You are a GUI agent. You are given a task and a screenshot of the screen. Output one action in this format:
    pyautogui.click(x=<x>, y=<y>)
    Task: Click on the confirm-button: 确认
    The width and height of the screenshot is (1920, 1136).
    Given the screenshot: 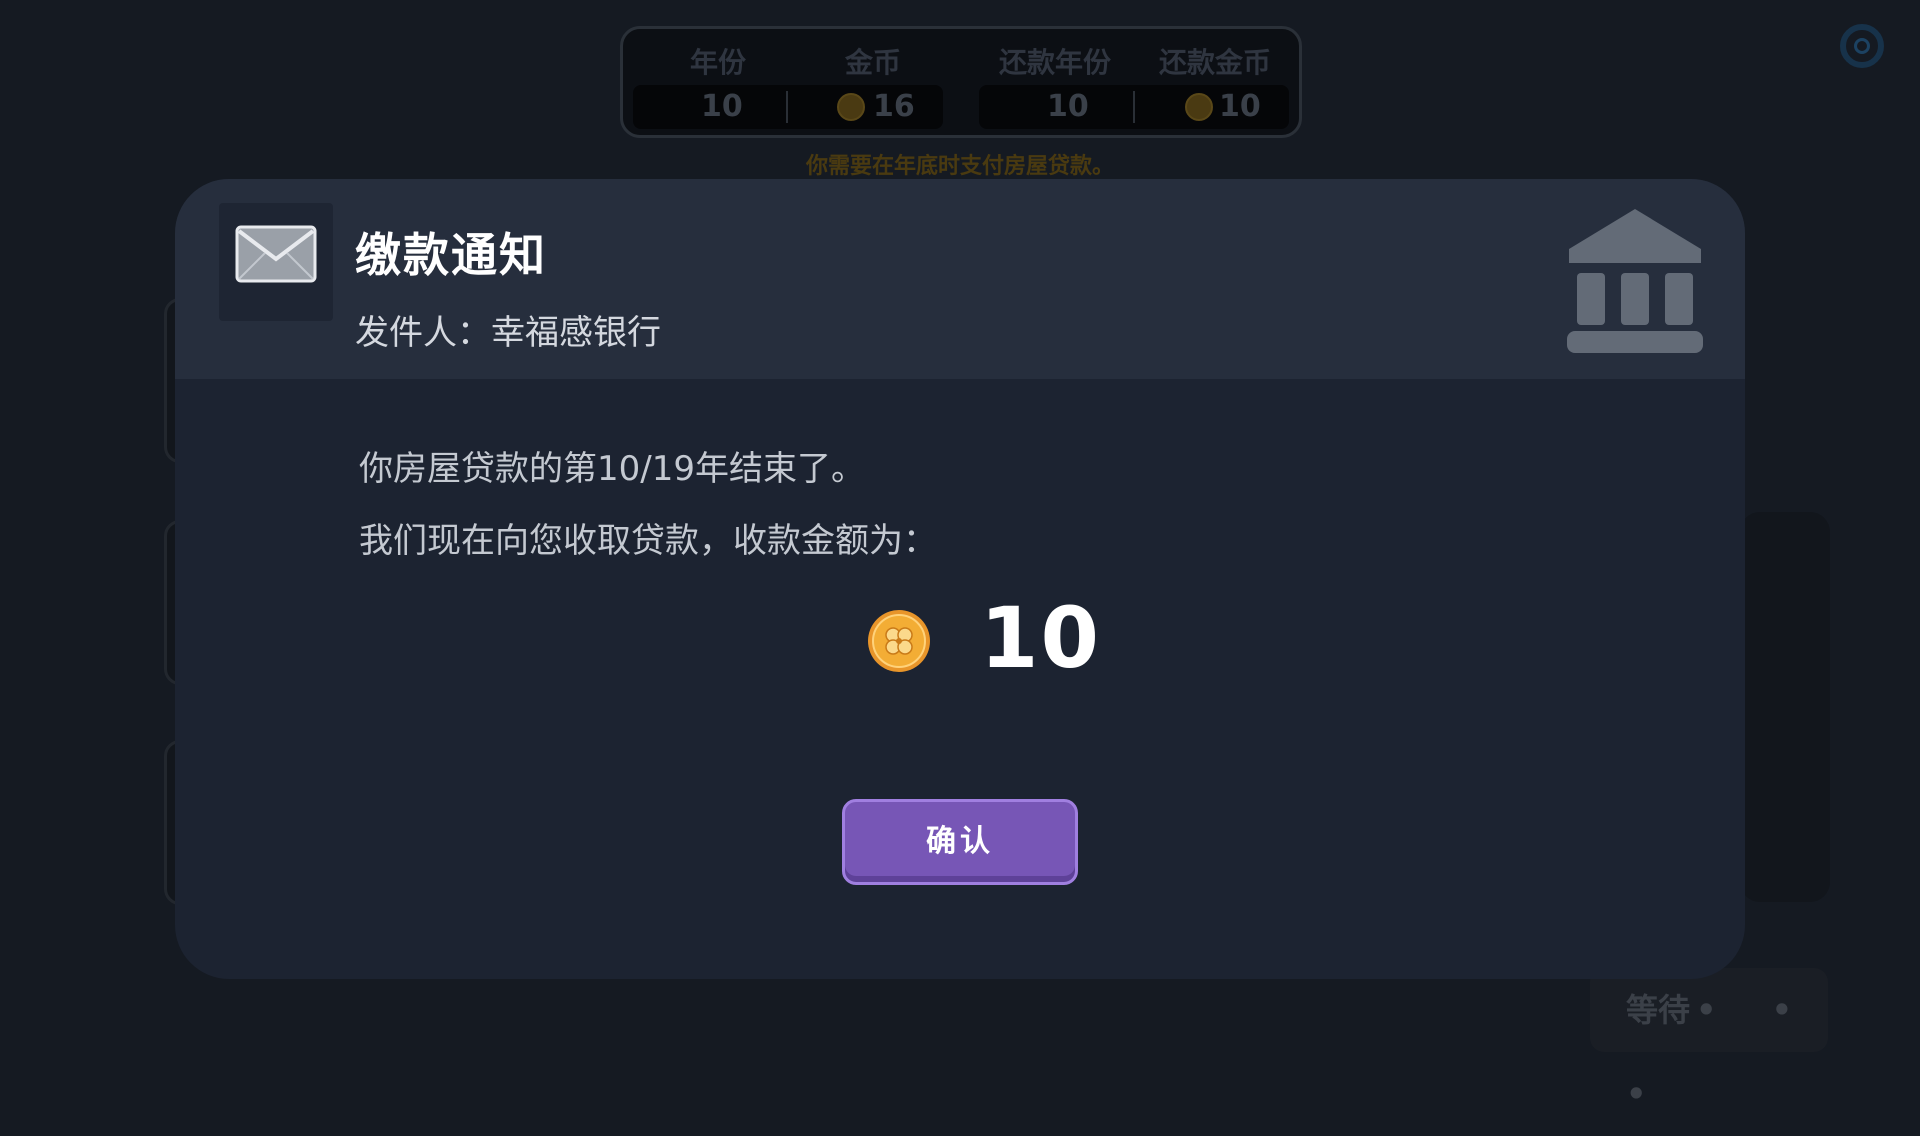 What is the action you would take?
    pyautogui.click(x=960, y=842)
    